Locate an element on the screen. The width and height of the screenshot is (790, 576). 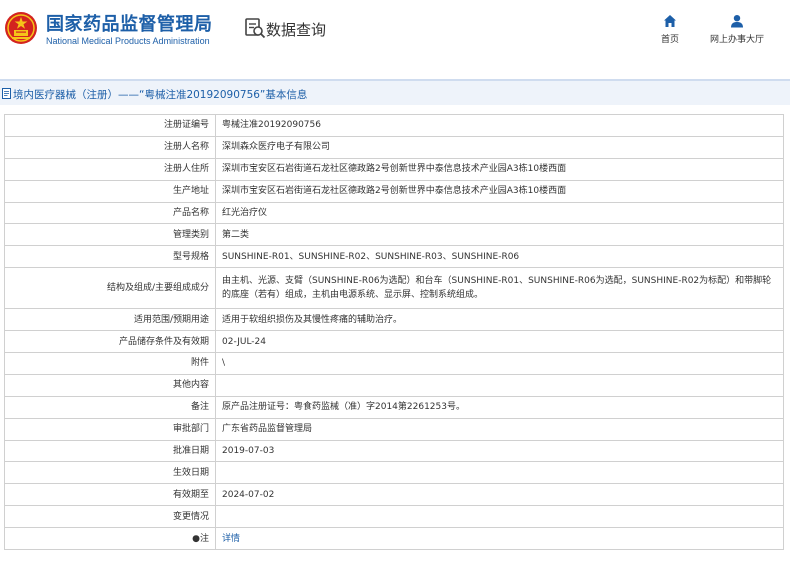
row-label: 有效期至 is located at coordinates (110, 495).